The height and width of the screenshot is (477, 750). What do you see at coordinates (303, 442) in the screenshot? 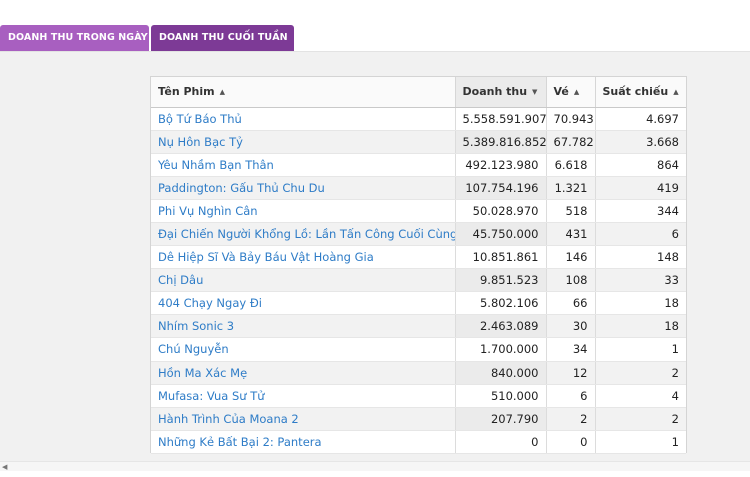
I see `movie-name-link: Những Kẻ Bất Bại 2: Pantera` at bounding box center [303, 442].